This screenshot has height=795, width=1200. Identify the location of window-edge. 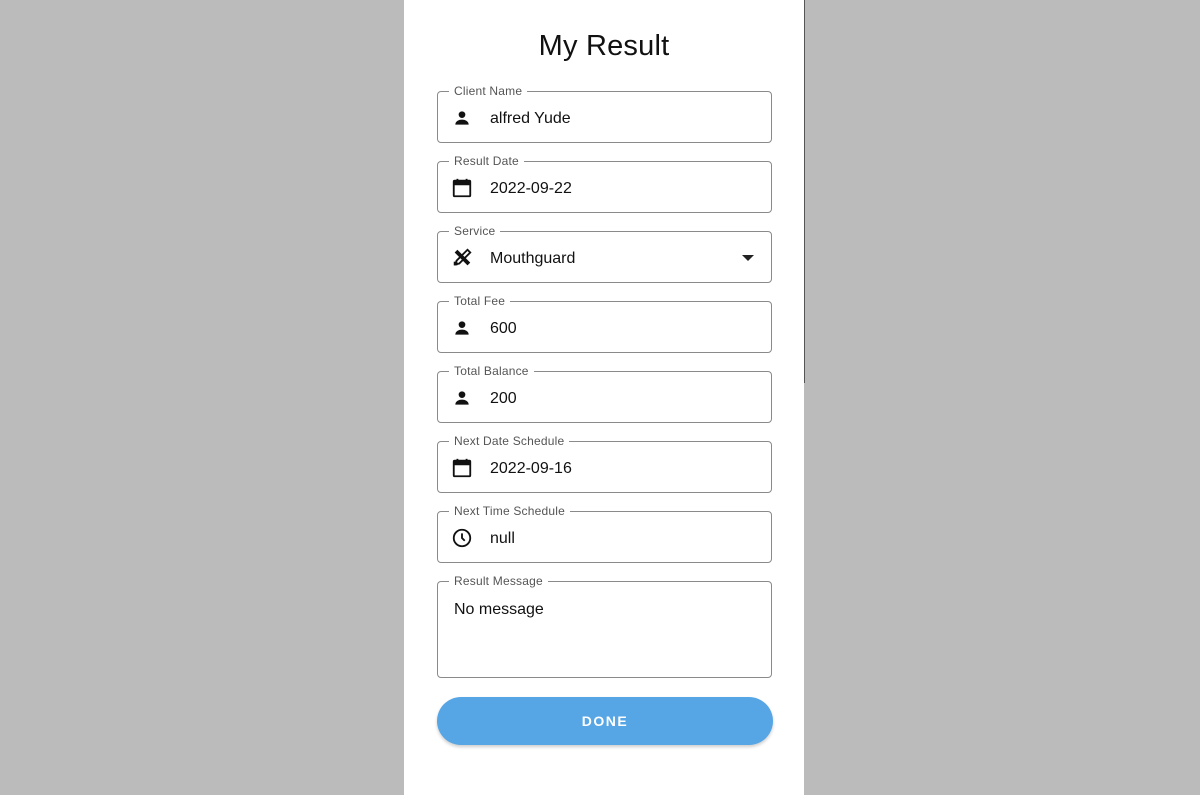
(804, 191).